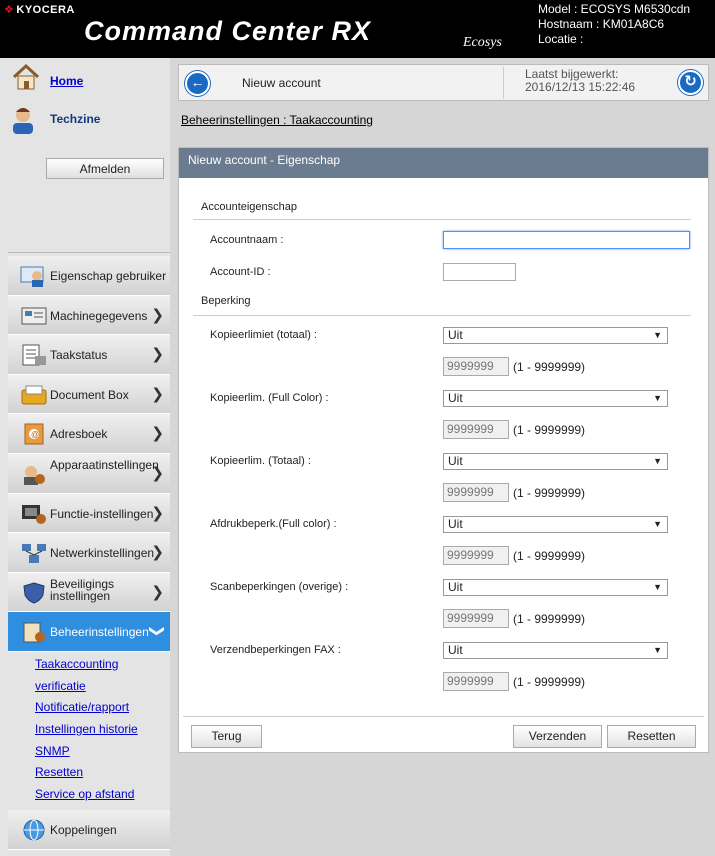 The image size is (715, 856). I want to click on last-updated: Laatst bijgewerkt: 2016/12/13 15:22:46, so click(580, 80).